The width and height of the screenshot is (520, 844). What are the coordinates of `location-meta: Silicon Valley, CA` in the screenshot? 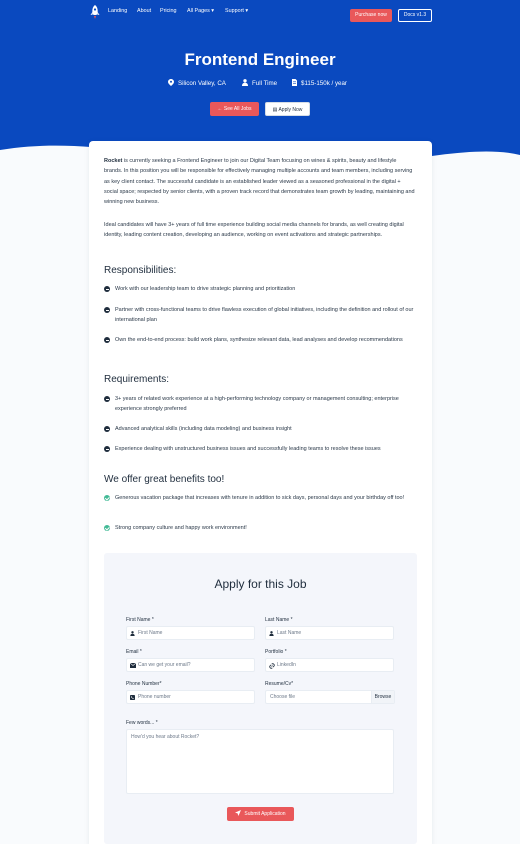 It's located at (197, 83).